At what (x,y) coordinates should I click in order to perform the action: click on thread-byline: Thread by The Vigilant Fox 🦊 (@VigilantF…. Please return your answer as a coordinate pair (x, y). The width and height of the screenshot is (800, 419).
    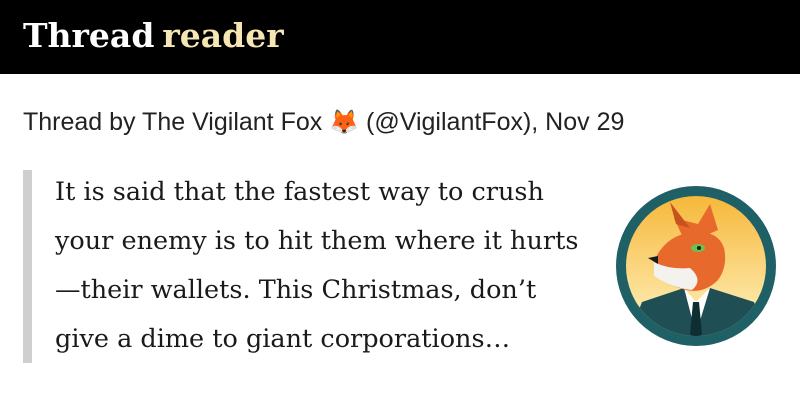
    Looking at the image, I should click on (323, 122).